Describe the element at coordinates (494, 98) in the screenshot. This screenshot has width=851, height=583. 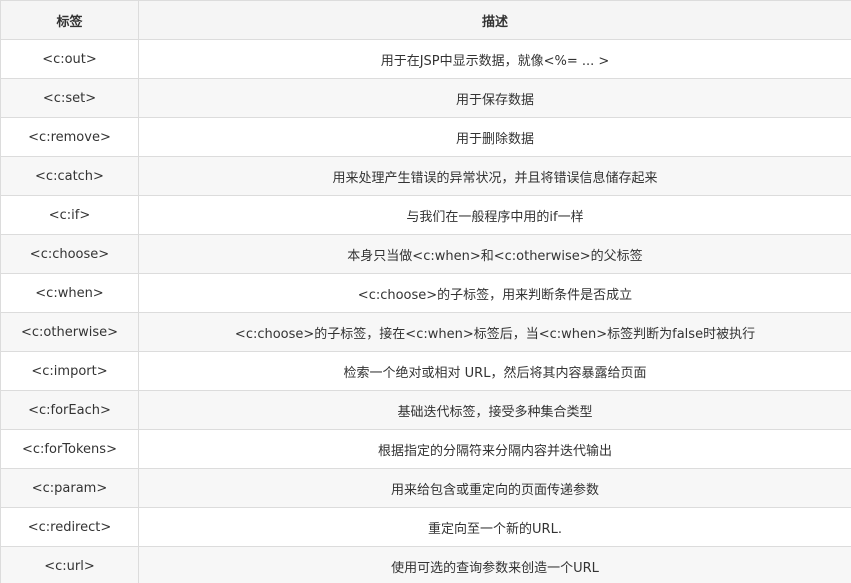
I see `description-cell: 用于保存数据` at that location.